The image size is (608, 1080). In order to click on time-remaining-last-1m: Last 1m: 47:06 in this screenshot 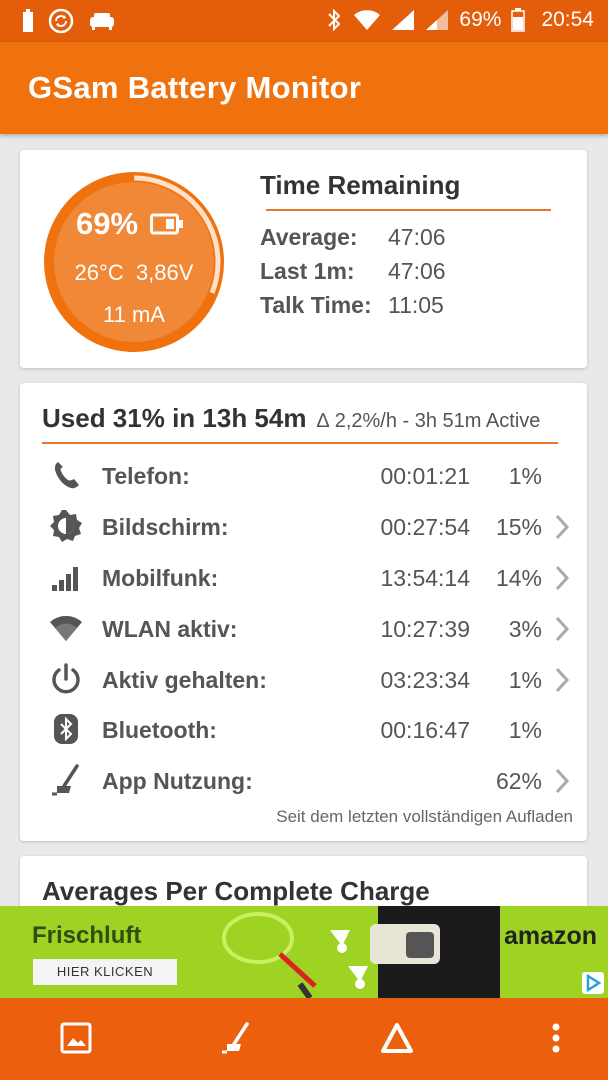, I will do `click(353, 271)`.